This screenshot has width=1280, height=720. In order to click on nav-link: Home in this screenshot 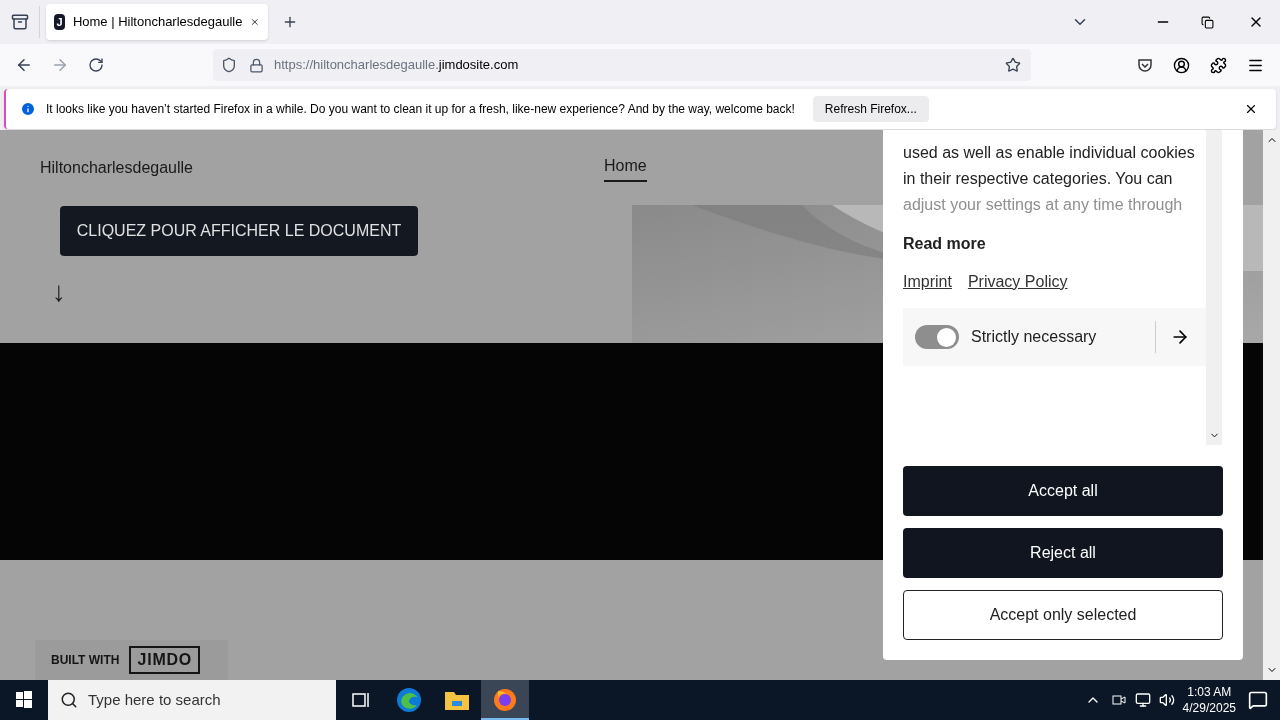, I will do `click(625, 168)`.